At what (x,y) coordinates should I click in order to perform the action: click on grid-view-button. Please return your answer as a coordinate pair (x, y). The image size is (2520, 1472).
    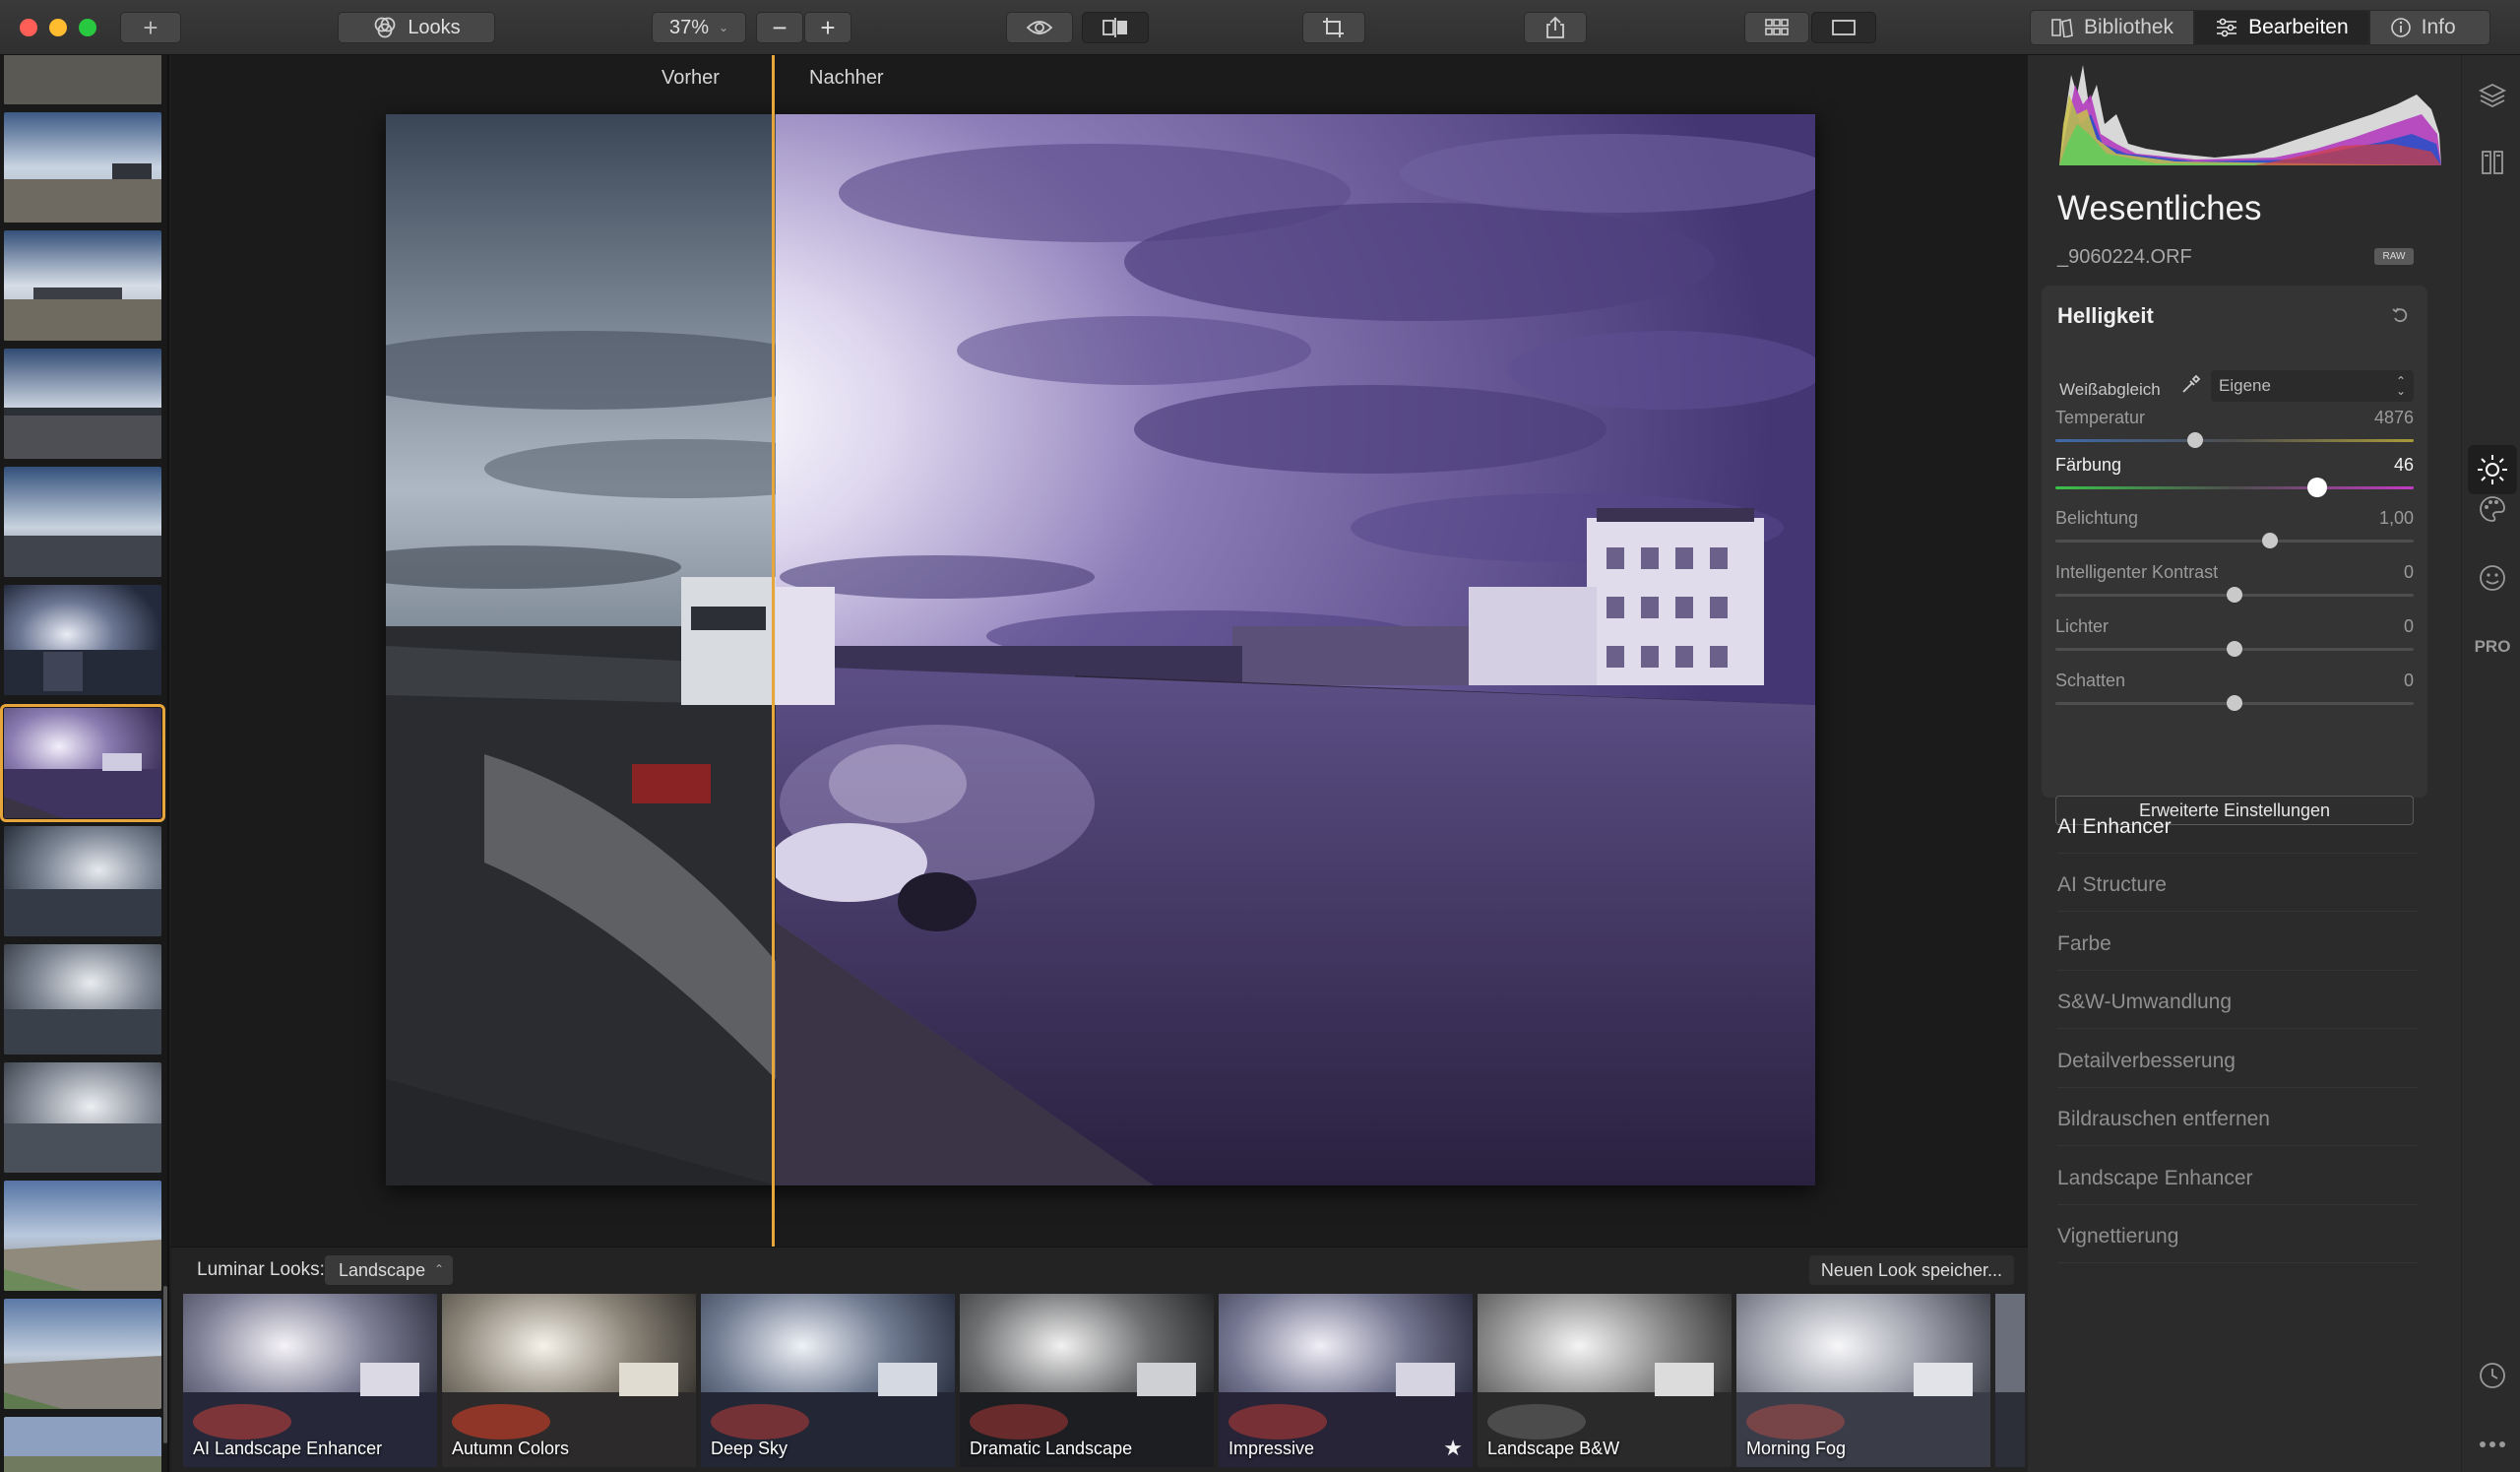
    Looking at the image, I should click on (1776, 27).